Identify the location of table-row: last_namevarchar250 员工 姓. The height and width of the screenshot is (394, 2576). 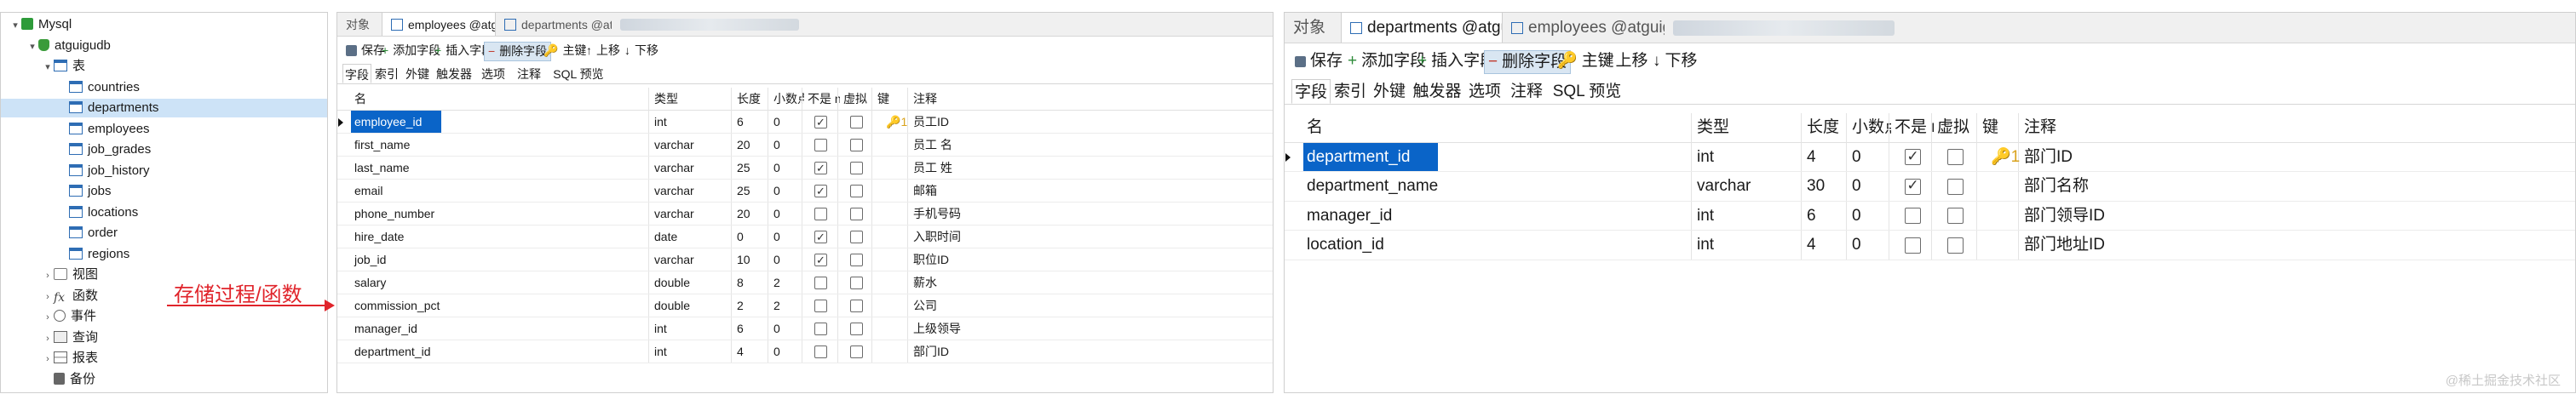
(805, 168).